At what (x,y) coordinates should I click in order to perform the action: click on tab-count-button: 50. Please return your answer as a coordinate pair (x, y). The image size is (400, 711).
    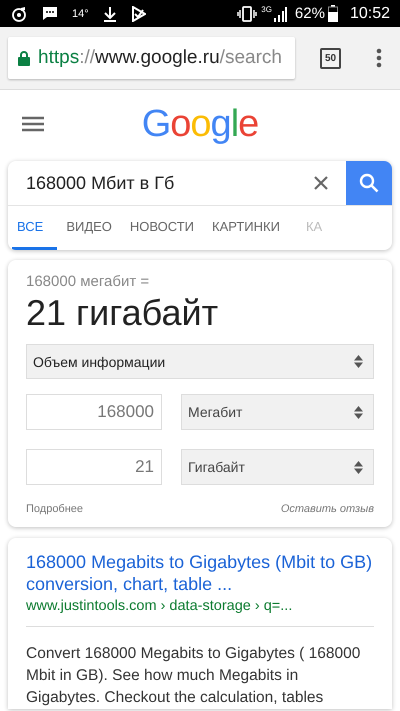
    Looking at the image, I should click on (330, 58).